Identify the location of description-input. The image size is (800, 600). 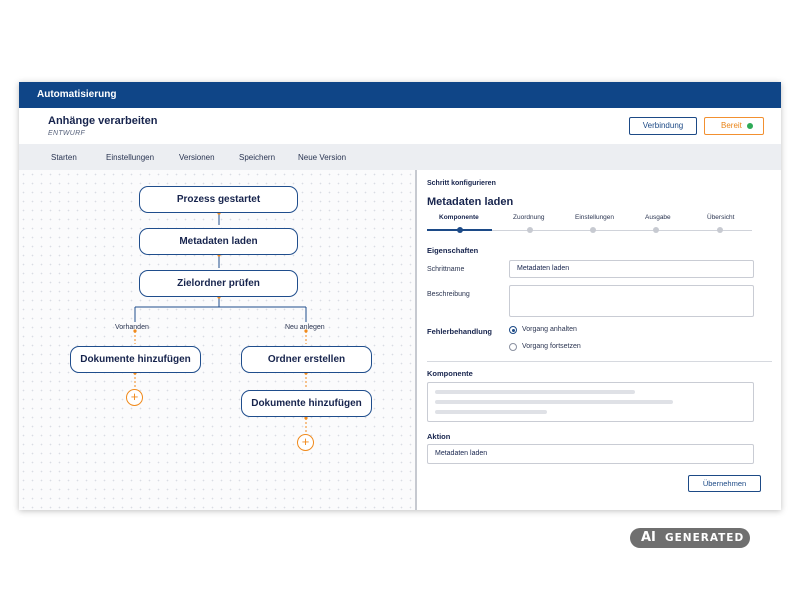
(631, 301).